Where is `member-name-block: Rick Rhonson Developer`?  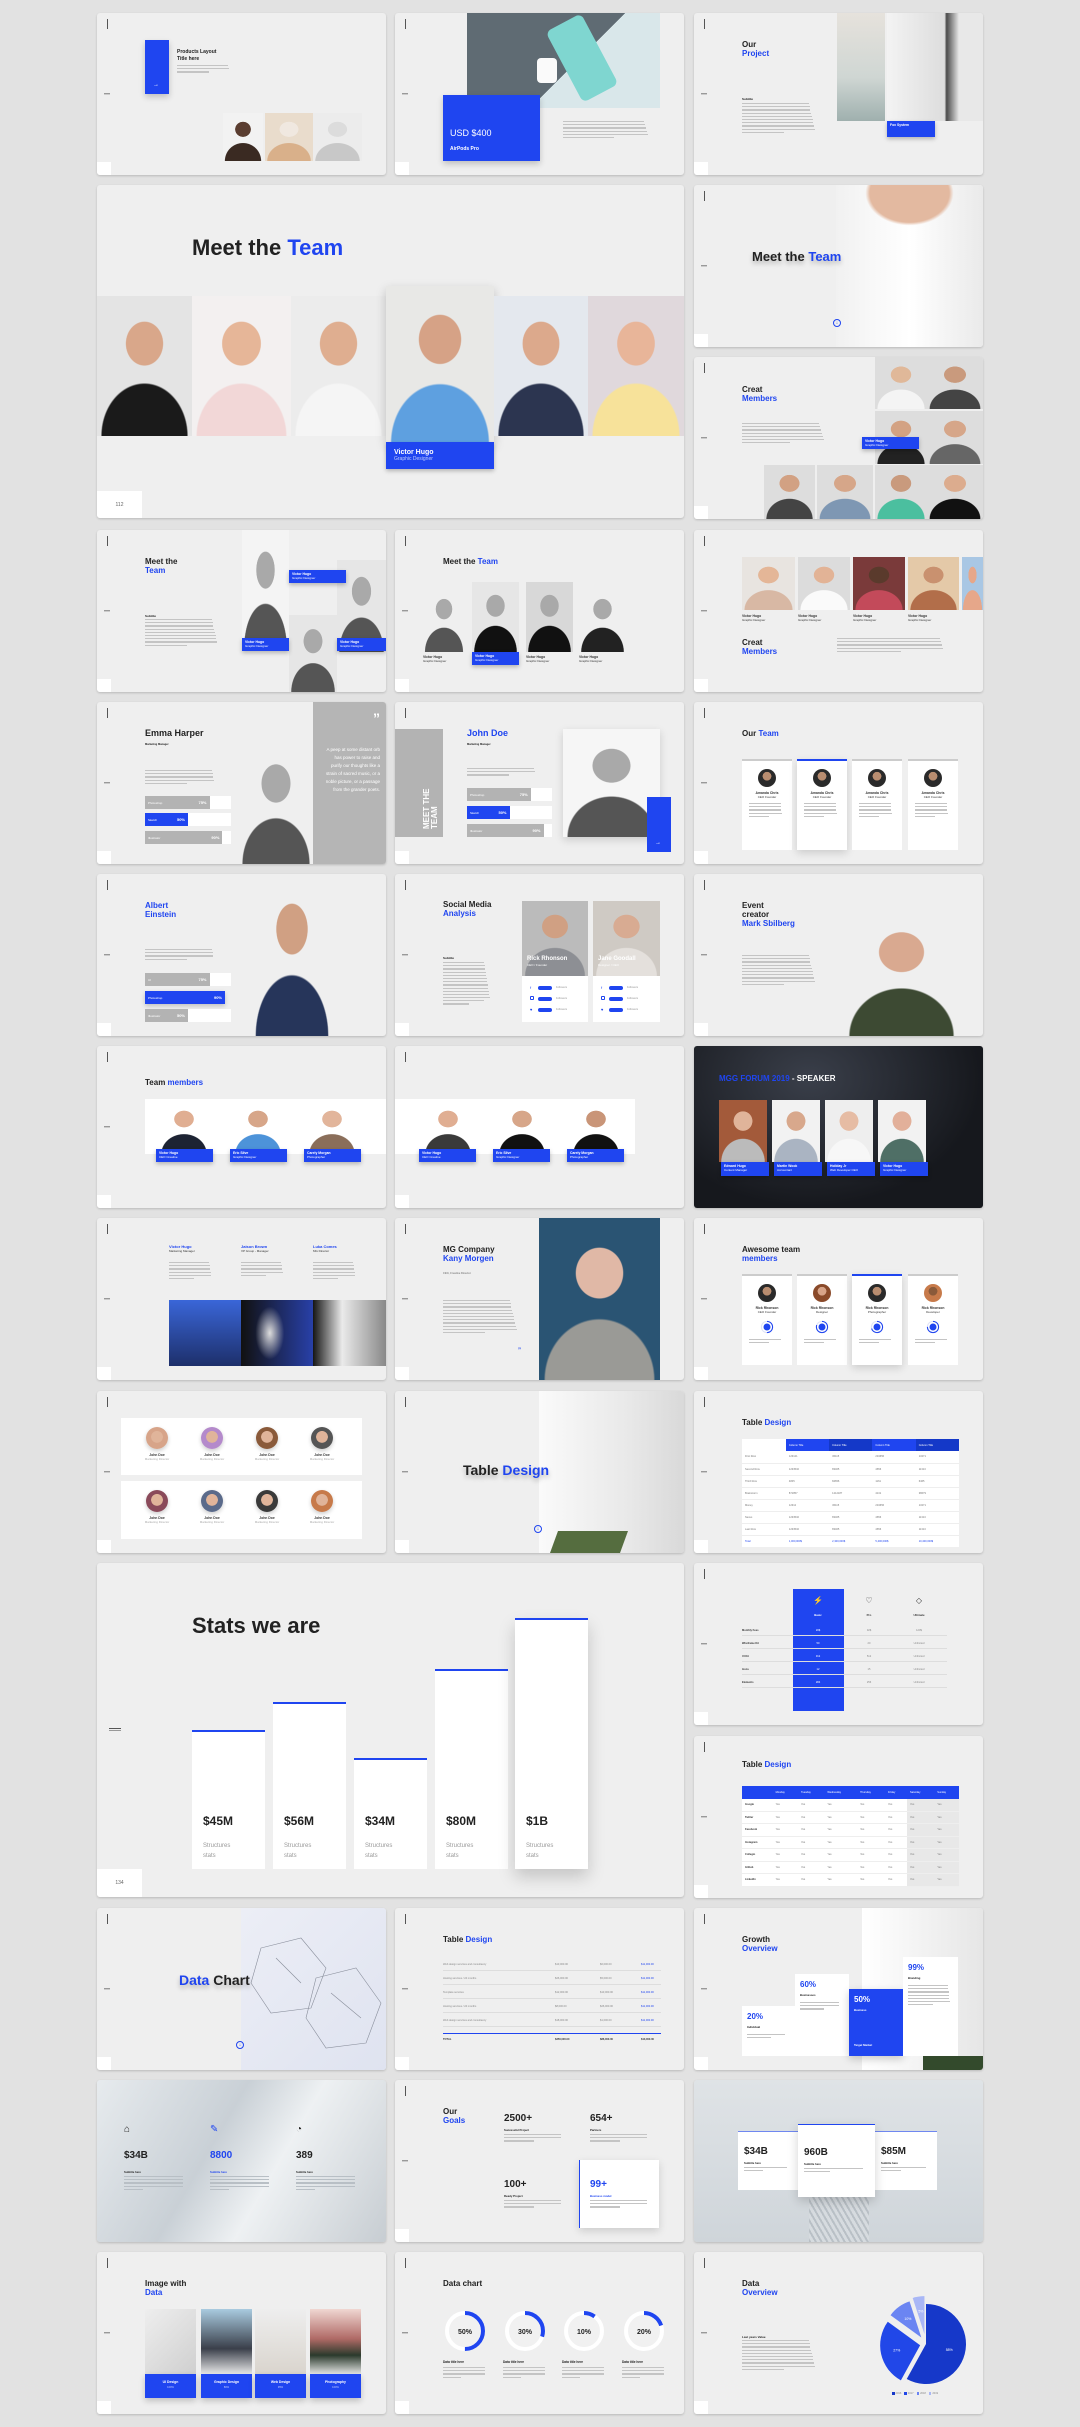 member-name-block: Rick Rhonson Developer is located at coordinates (933, 1310).